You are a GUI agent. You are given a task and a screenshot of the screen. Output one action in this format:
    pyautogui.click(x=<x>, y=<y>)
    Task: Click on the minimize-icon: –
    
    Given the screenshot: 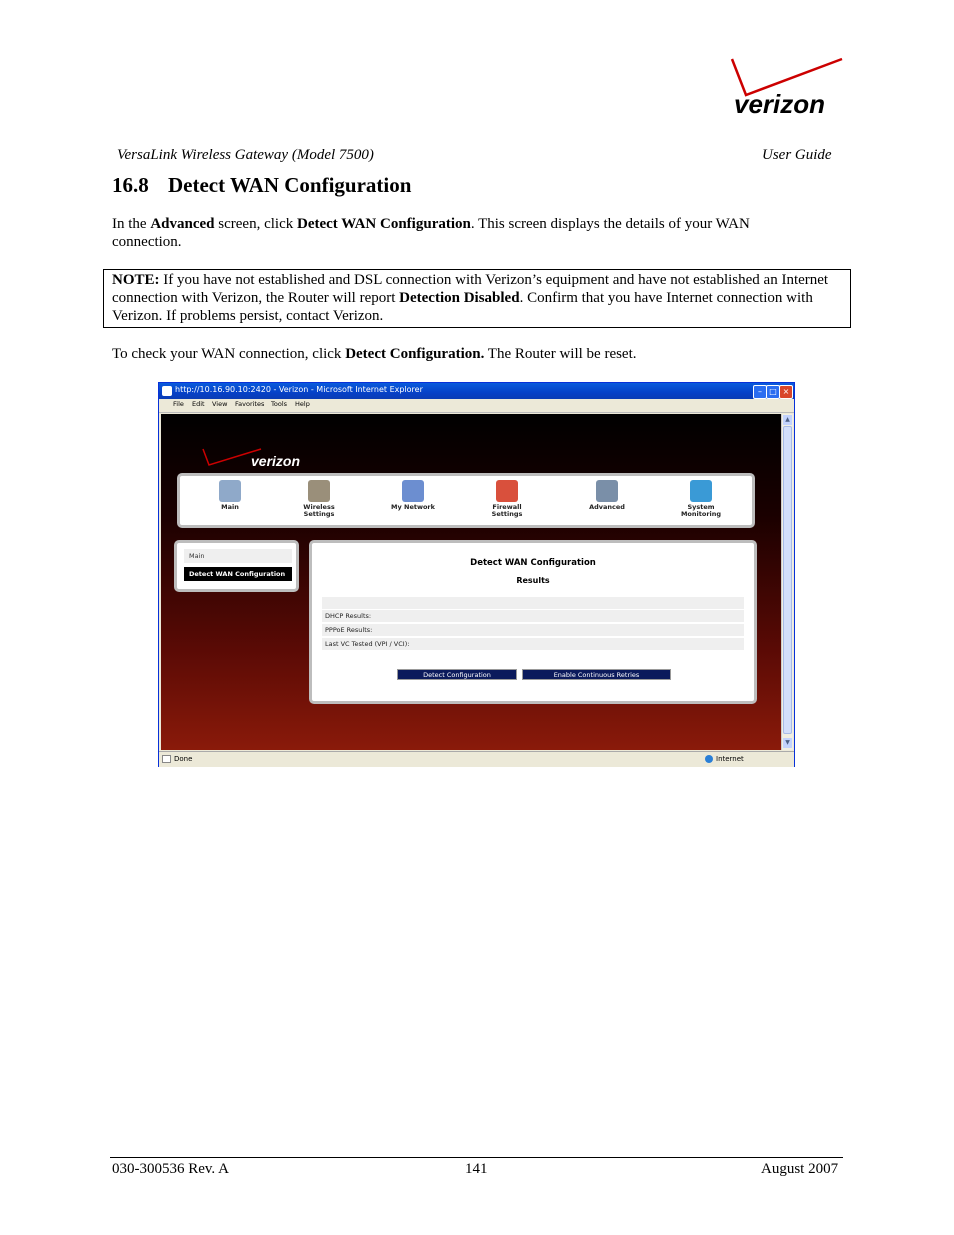 What is the action you would take?
    pyautogui.click(x=760, y=392)
    